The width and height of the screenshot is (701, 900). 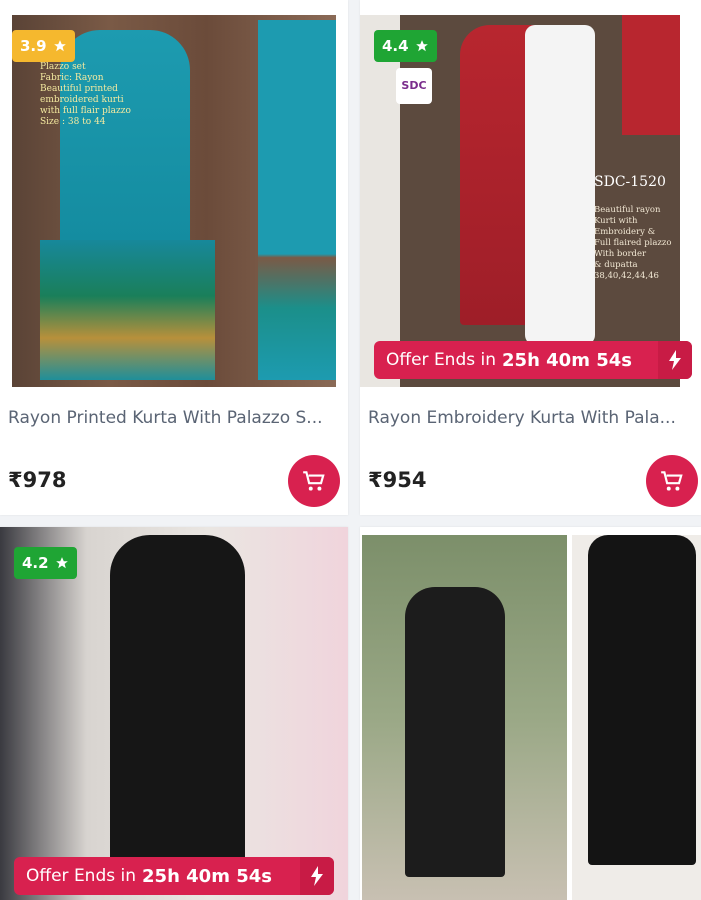 I want to click on product-price: ₹954, so click(x=397, y=480).